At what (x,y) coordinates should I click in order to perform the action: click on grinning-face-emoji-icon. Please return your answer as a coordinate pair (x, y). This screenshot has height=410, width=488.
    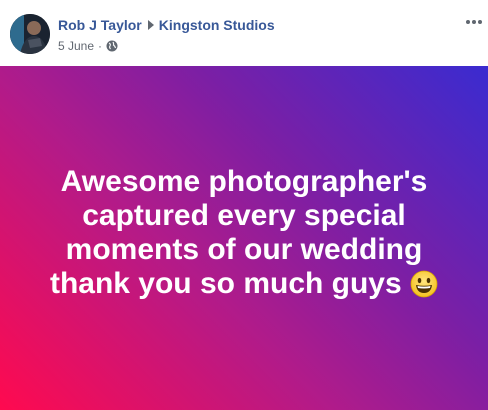
    Looking at the image, I should click on (424, 284).